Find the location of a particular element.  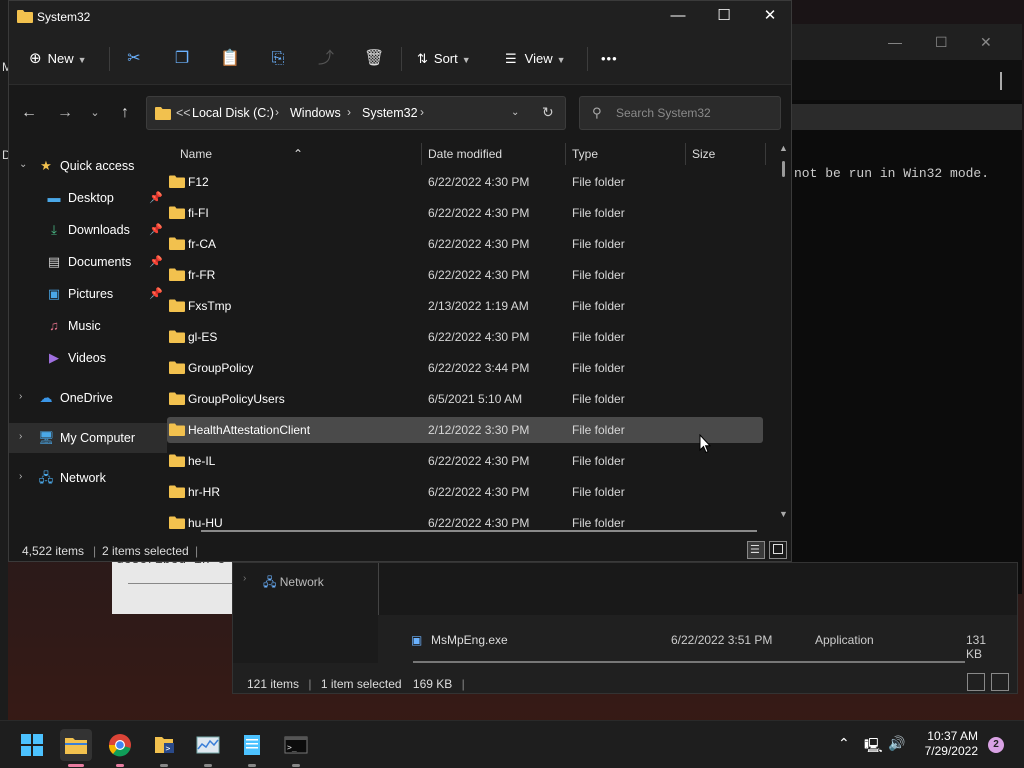

paste-icon: 📋 is located at coordinates (230, 59).